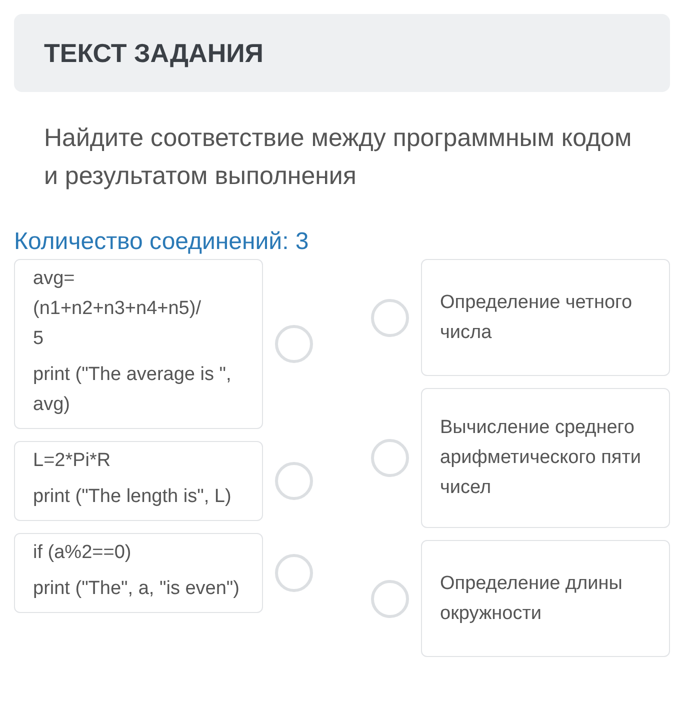 The image size is (677, 706). What do you see at coordinates (532, 599) in the screenshot?
I see `answer-text: Определение длины окружности` at bounding box center [532, 599].